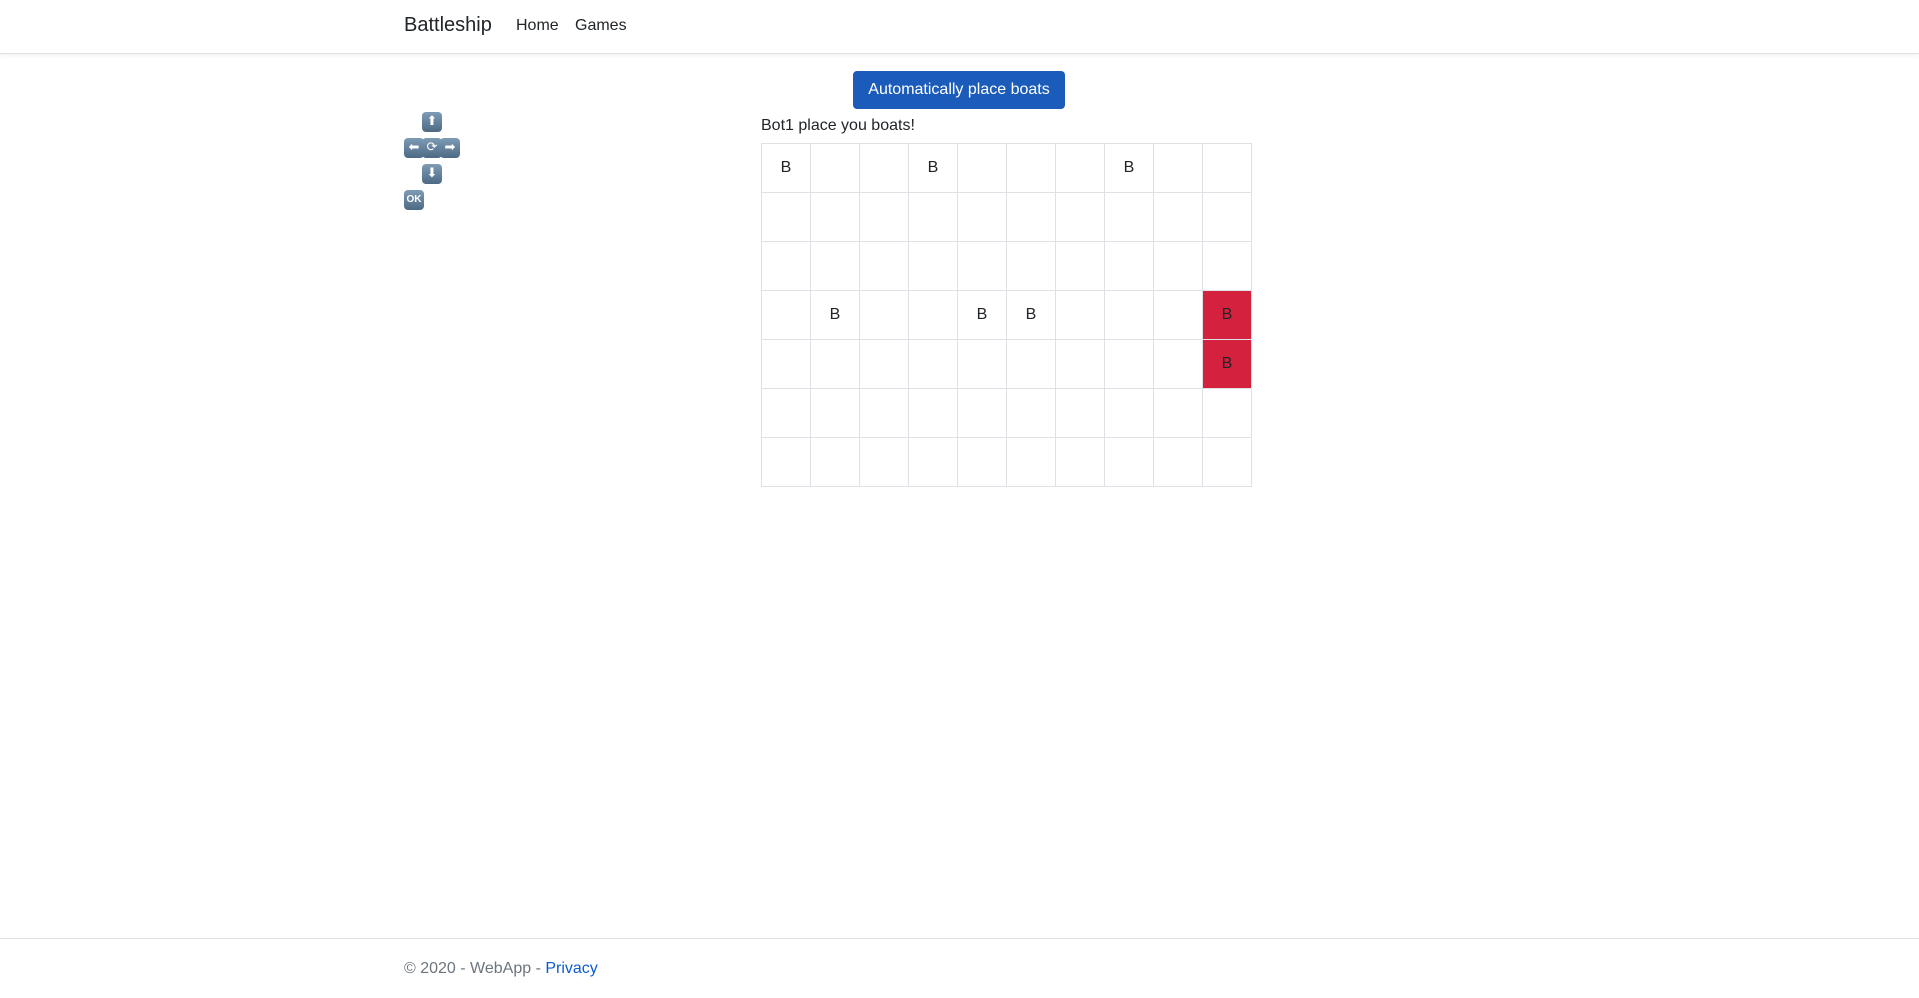  Describe the element at coordinates (432, 148) in the screenshot. I see `rotate-icon: ⟳` at that location.